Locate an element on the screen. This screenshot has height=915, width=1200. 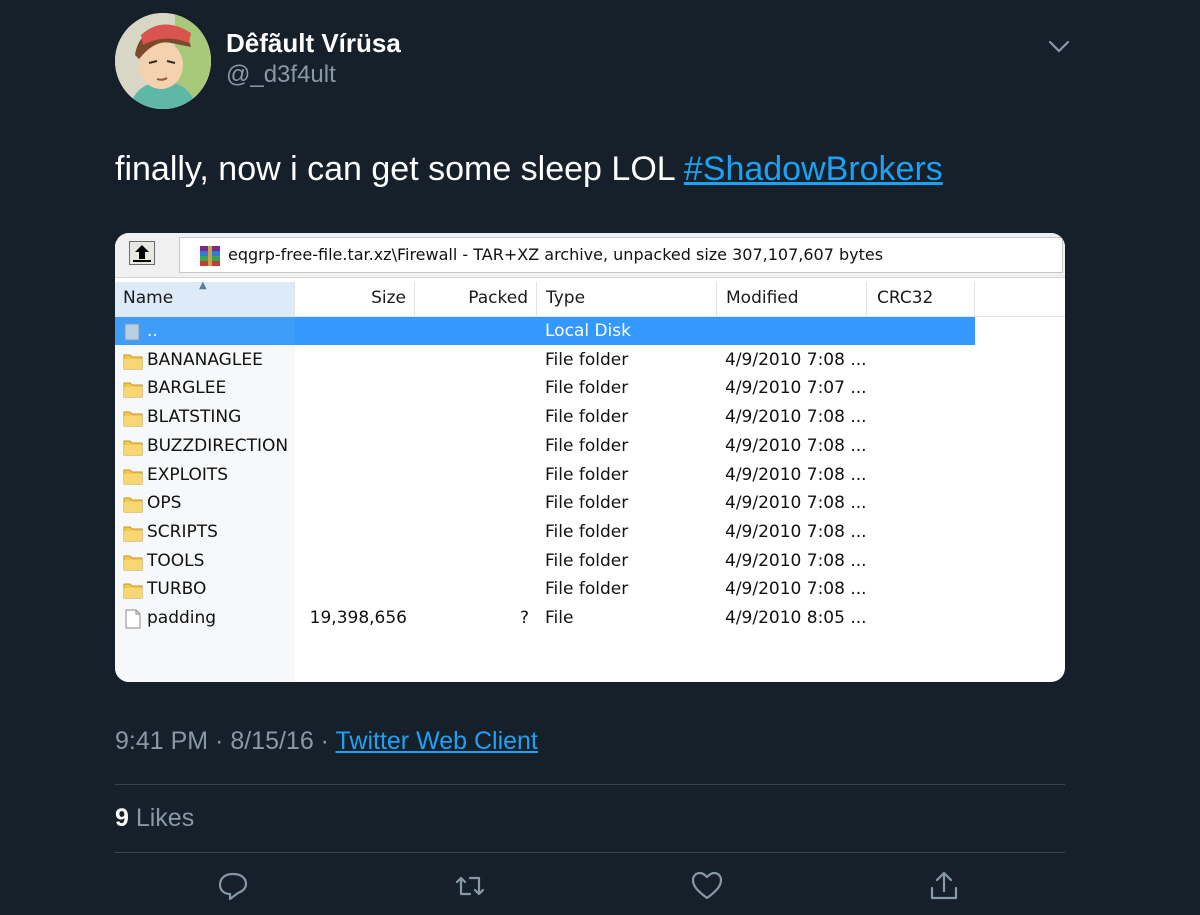
column-modified: Modified is located at coordinates (792, 299).